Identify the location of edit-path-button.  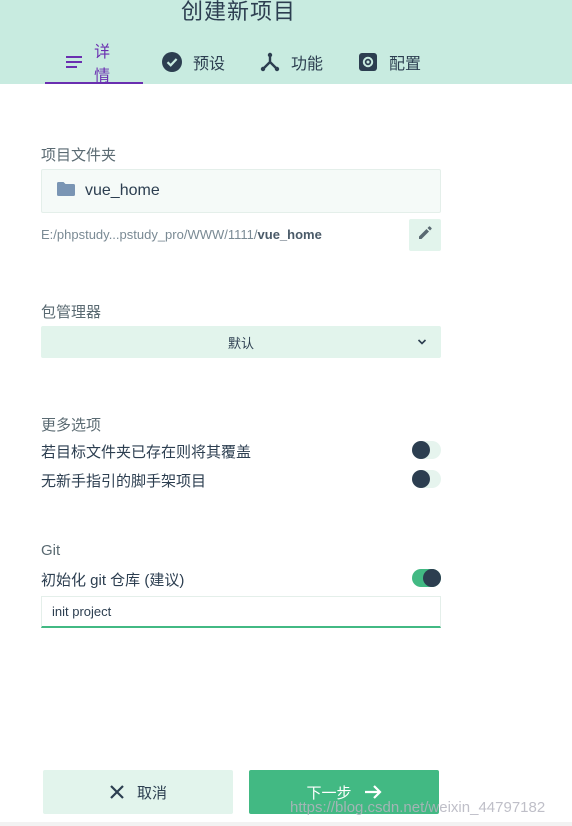
(425, 235).